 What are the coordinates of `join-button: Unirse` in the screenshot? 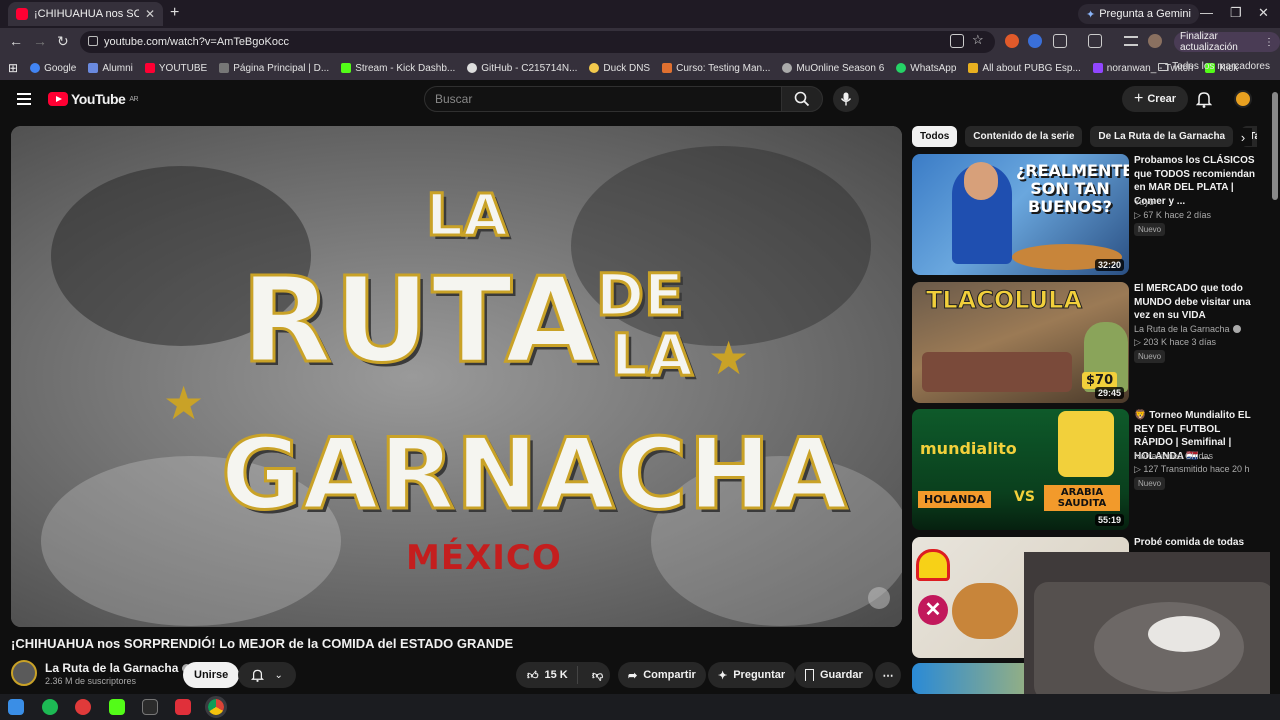 It's located at (211, 675).